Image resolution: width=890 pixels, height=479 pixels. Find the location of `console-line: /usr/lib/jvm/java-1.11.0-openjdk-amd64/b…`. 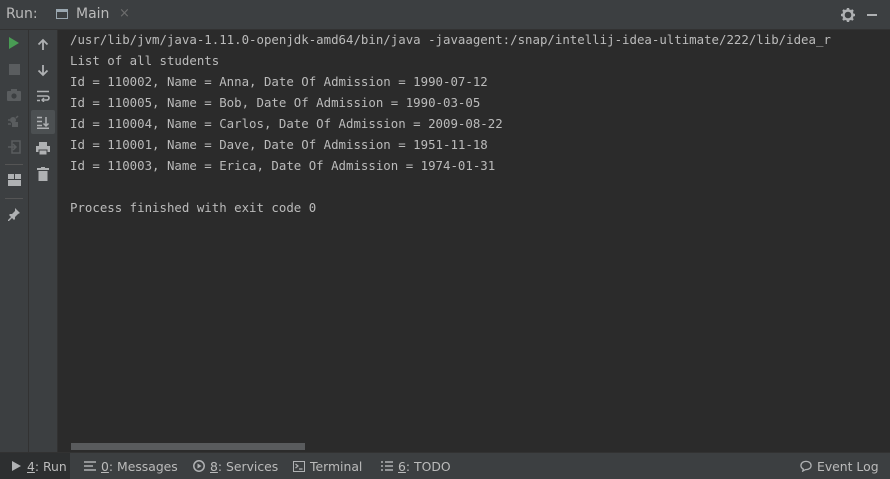

console-line: /usr/lib/jvm/java-1.11.0-openjdk-amd64/b… is located at coordinates (450, 39).